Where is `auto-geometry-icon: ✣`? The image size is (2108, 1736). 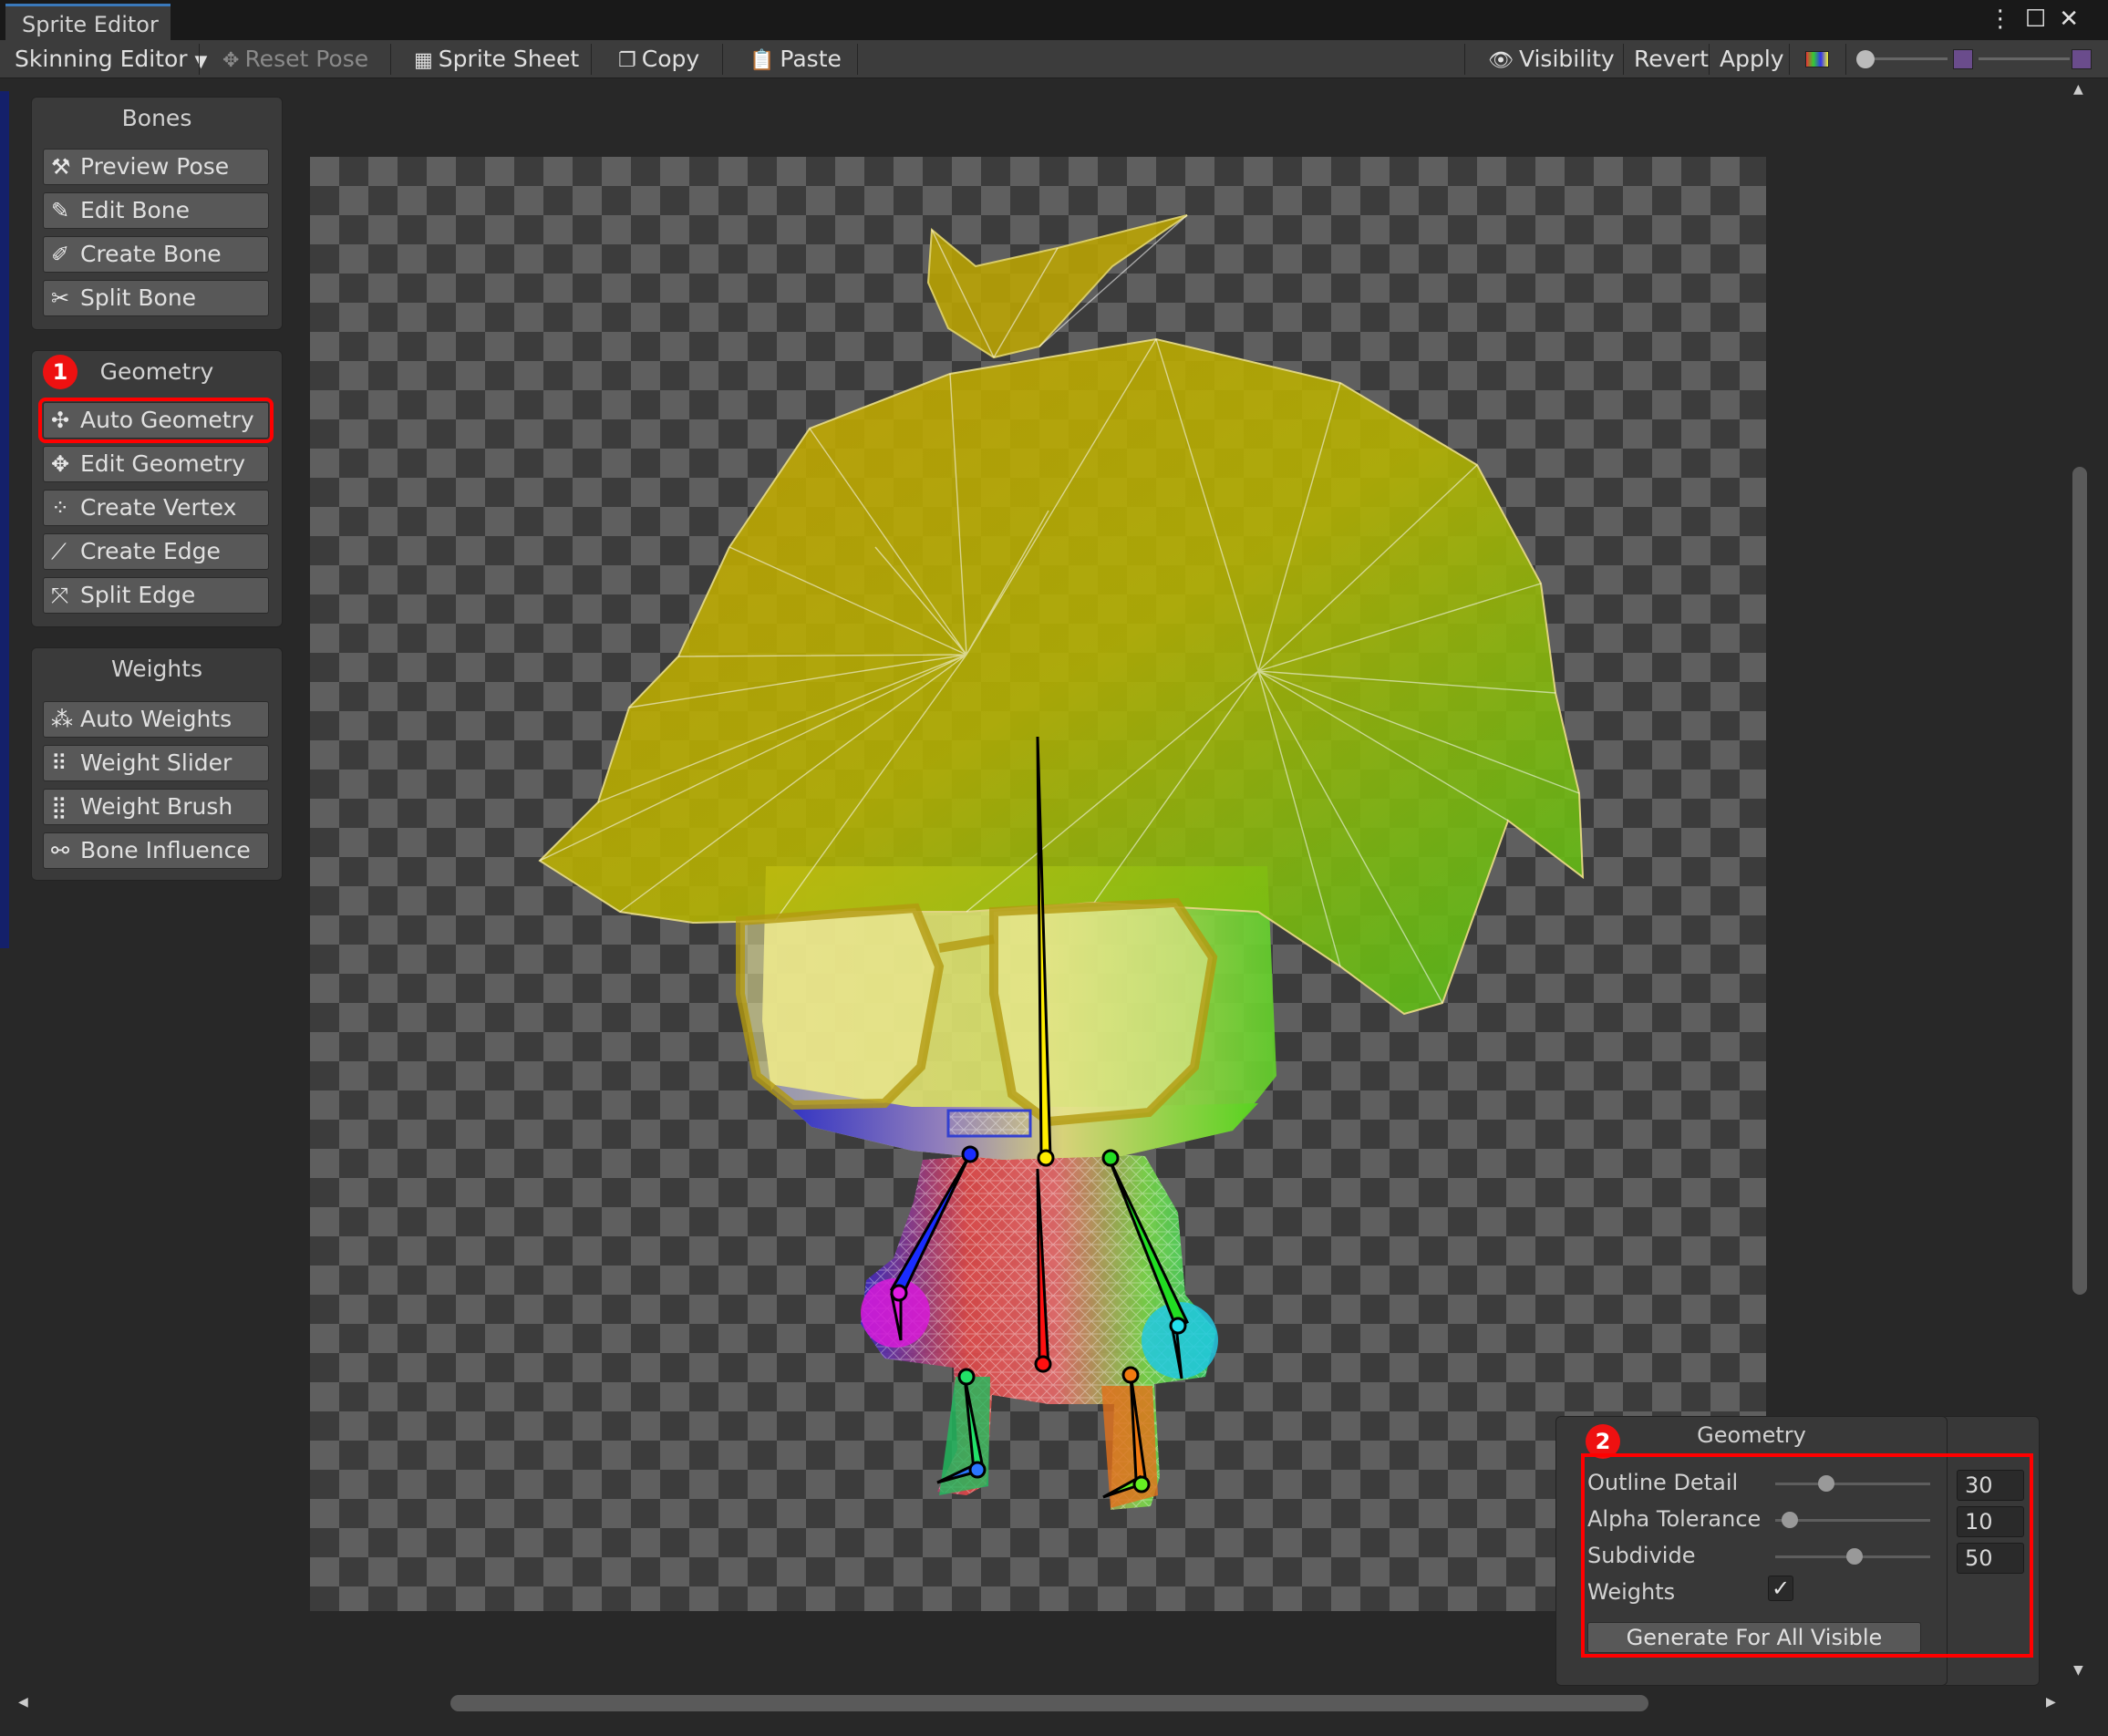 auto-geometry-icon: ✣ is located at coordinates (60, 420).